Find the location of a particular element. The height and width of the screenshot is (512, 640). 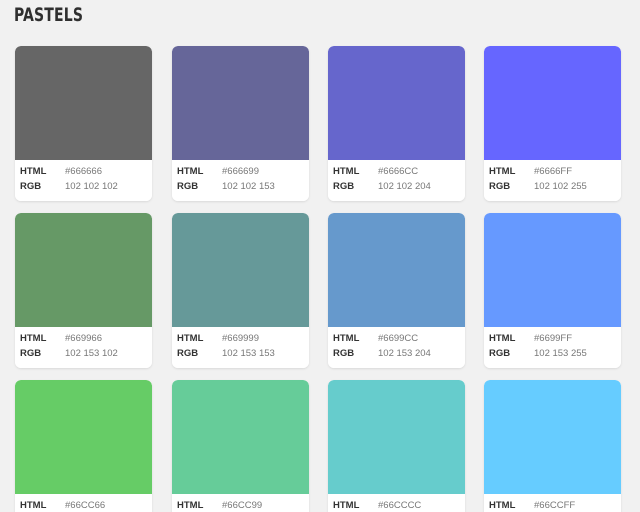

html-hex-value: #66CC66 is located at coordinates (85, 505).